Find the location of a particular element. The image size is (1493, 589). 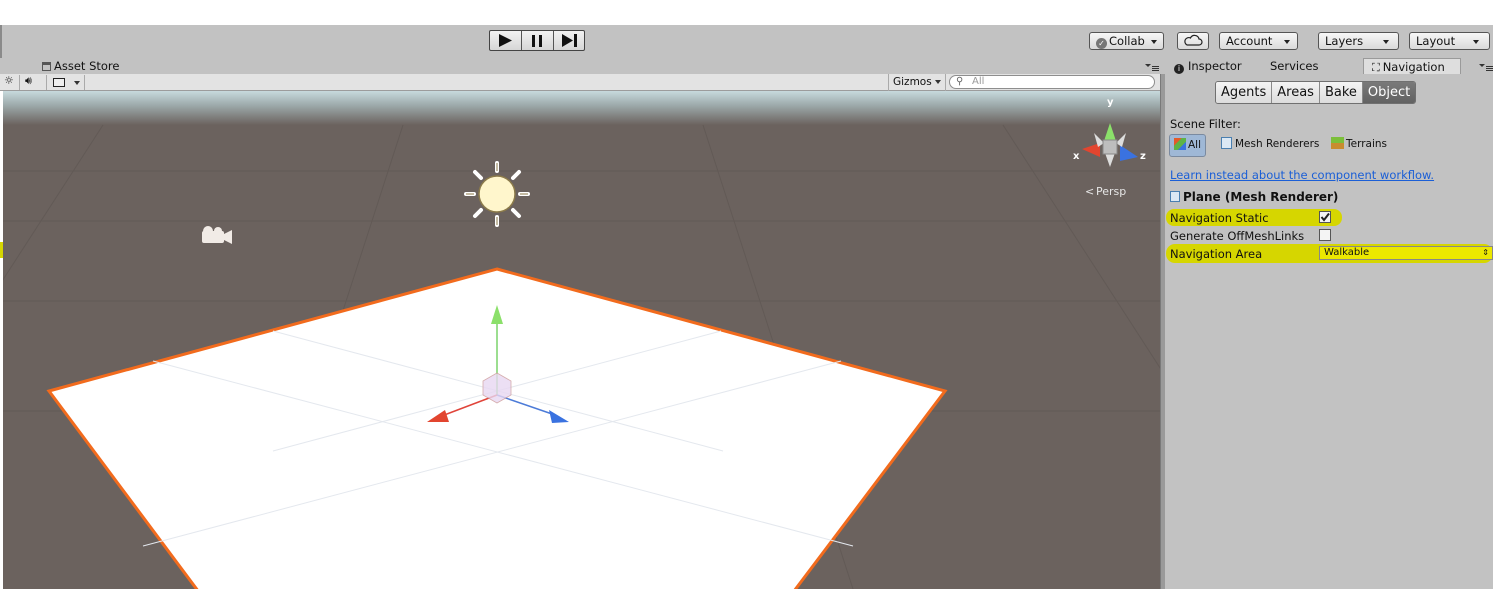

filter-mesh-renderers-button: Mesh Renderers is located at coordinates (1269, 145).